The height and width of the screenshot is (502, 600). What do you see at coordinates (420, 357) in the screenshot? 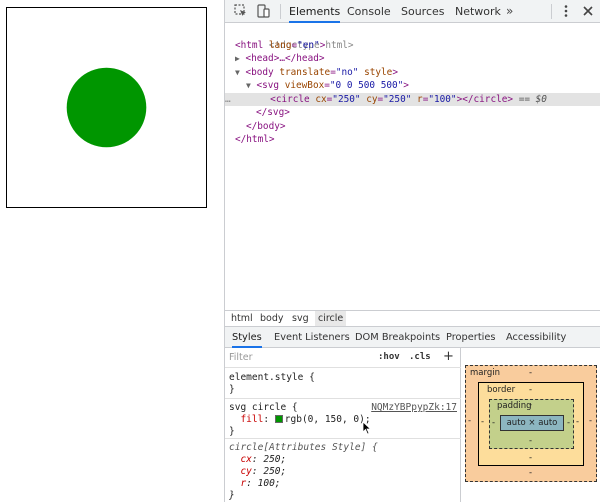
I see `cls-toggle: .cls` at bounding box center [420, 357].